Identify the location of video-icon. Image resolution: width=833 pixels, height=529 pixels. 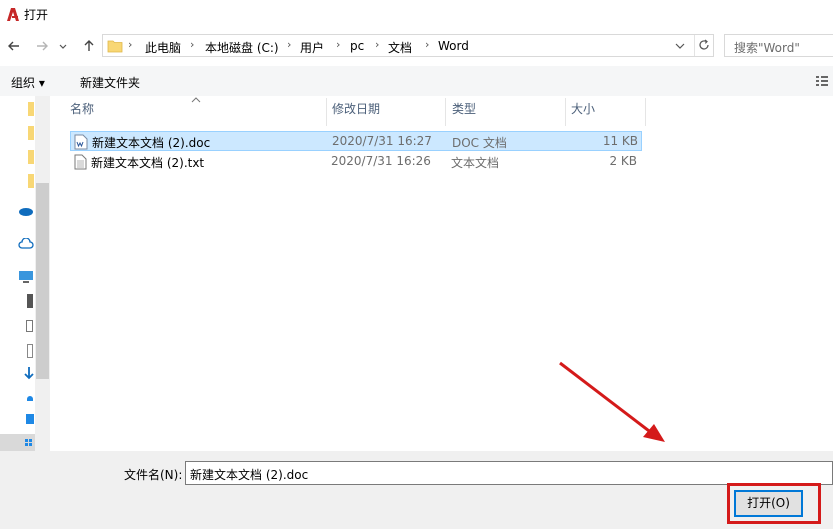
(30, 301).